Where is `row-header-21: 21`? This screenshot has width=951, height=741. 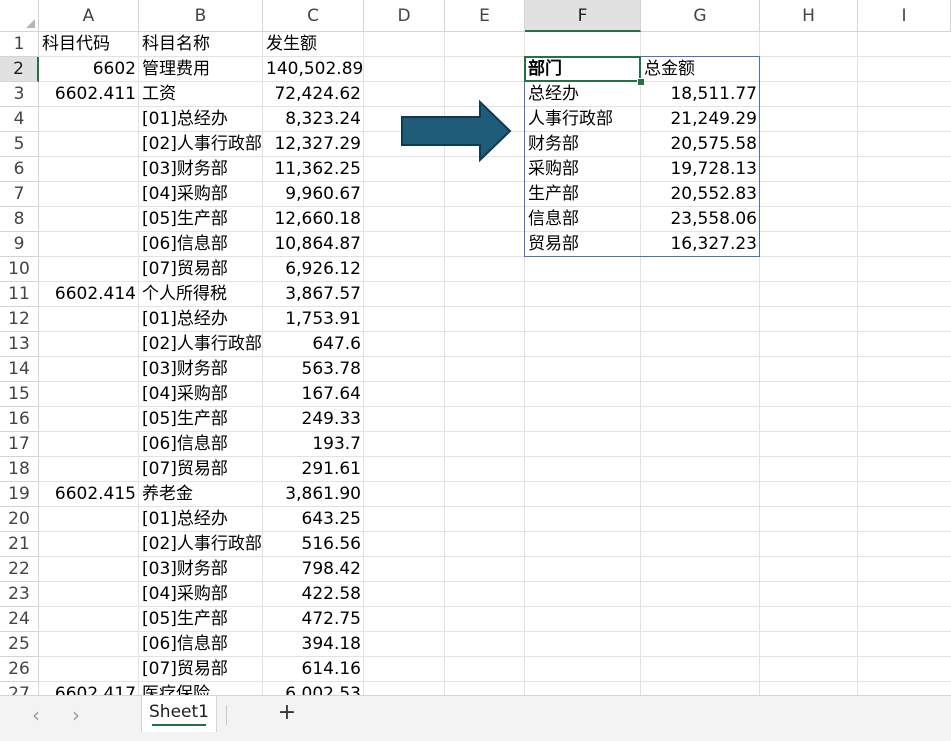
row-header-21: 21 is located at coordinates (19, 544).